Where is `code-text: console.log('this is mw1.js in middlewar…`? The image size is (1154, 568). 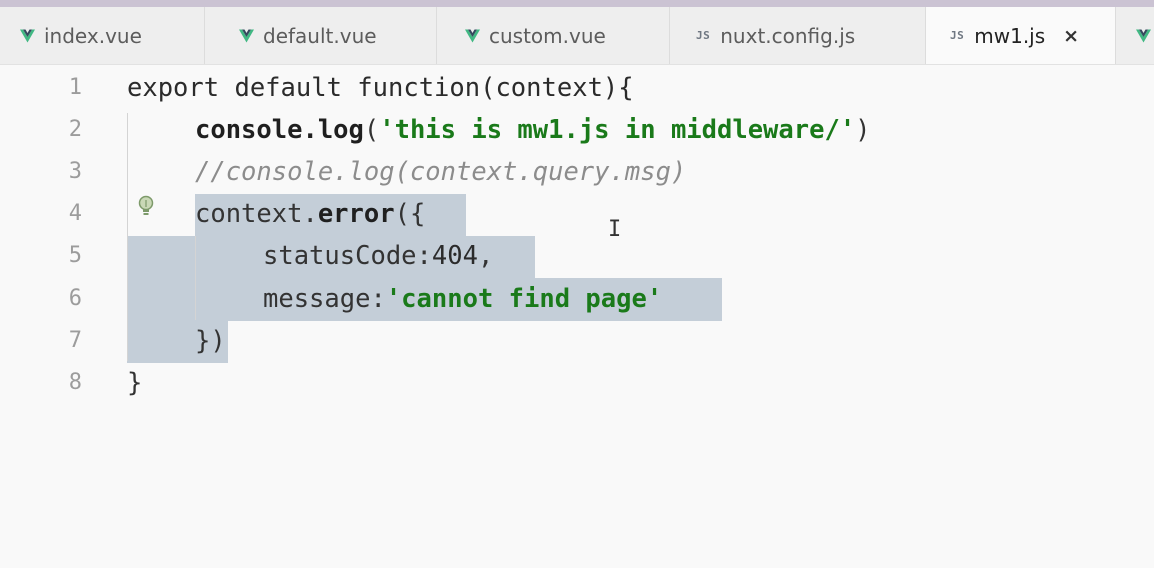
code-text: console.log('this is mw1.js in middlewar… is located at coordinates (533, 130).